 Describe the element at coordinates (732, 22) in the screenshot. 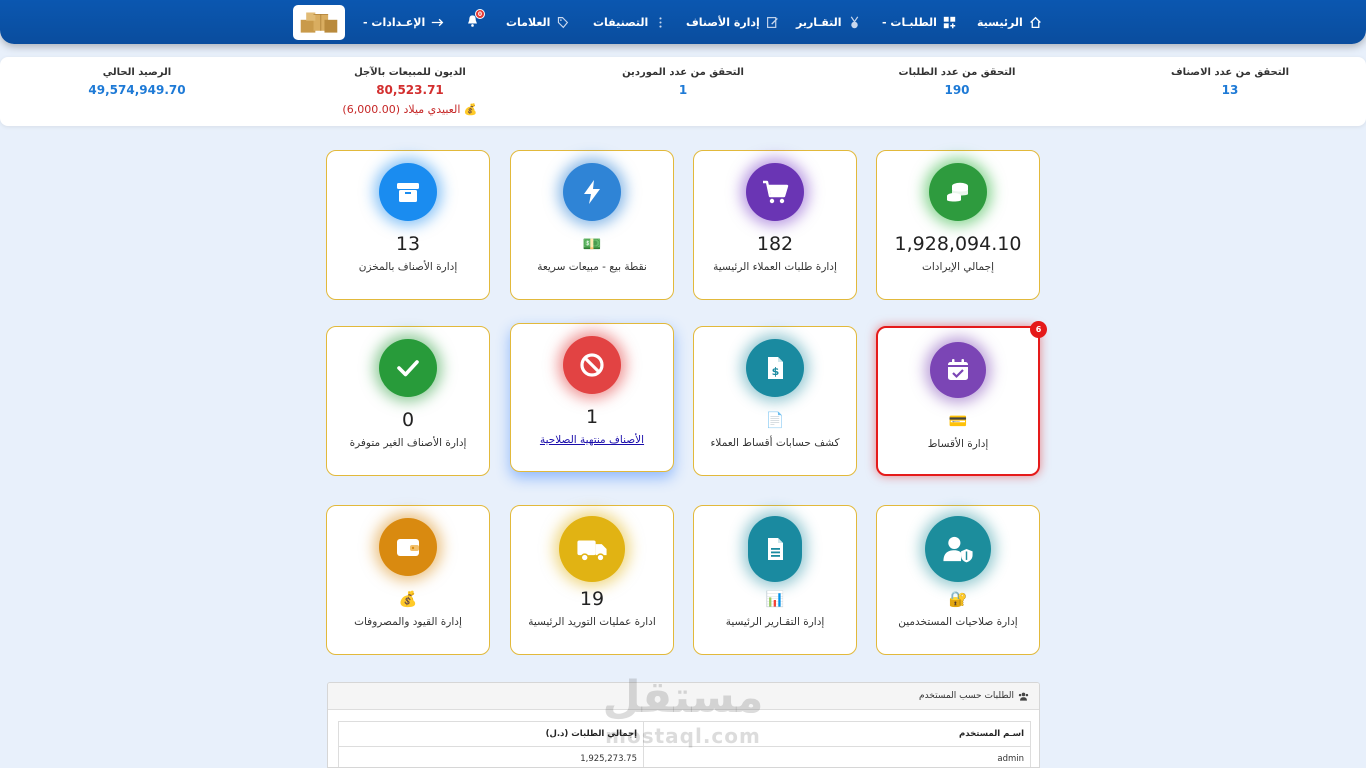

I see `nav-items: إدارة الأصناف` at that location.